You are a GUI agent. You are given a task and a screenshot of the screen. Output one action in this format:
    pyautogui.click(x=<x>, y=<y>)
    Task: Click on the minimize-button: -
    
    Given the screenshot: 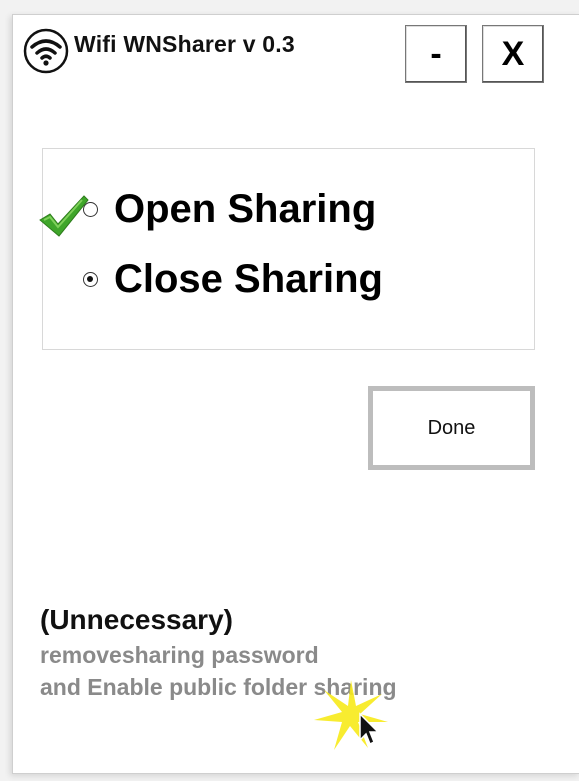 What is the action you would take?
    pyautogui.click(x=436, y=54)
    